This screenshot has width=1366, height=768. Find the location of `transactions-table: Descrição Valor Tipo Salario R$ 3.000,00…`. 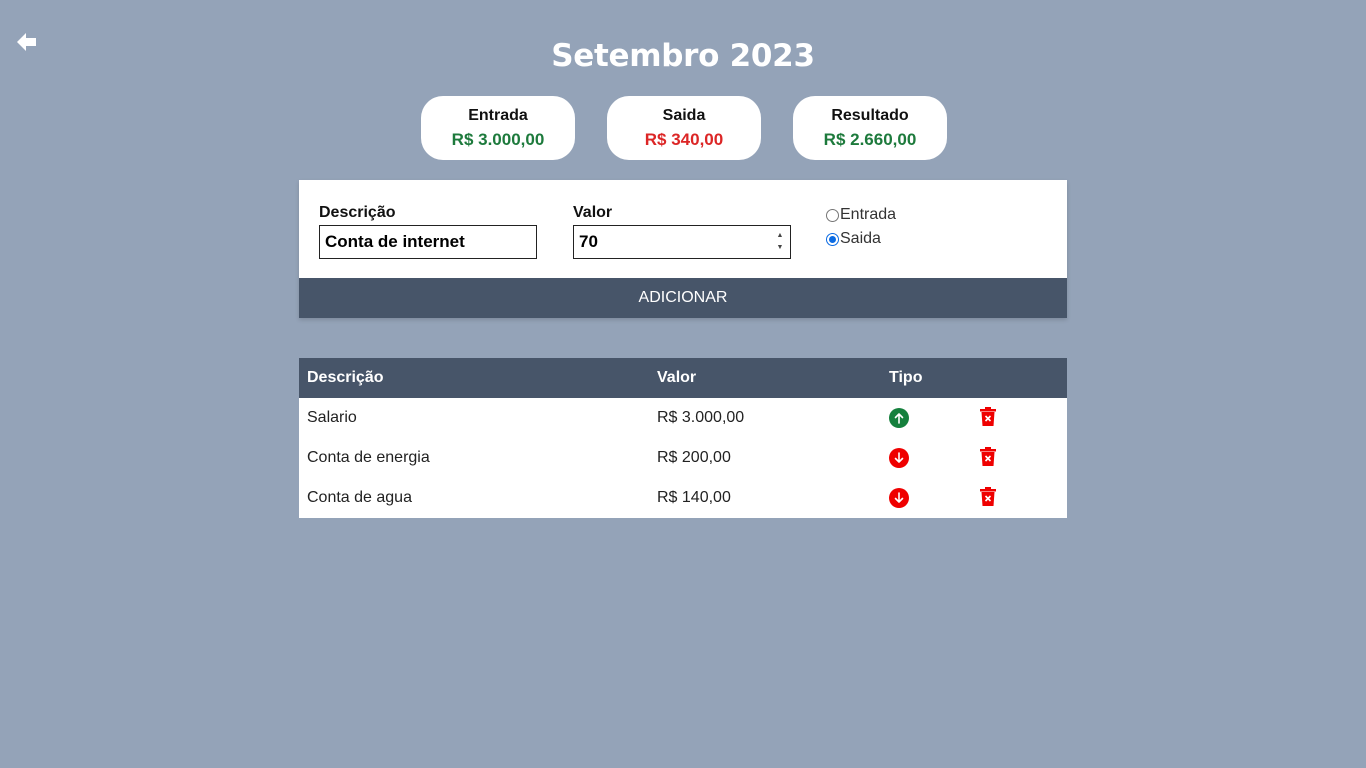

transactions-table: Descrição Valor Tipo Salario R$ 3.000,00… is located at coordinates (683, 438).